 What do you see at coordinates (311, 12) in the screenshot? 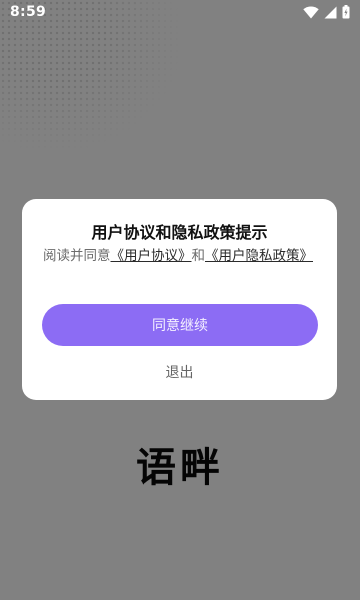
I see `wifi-icon` at bounding box center [311, 12].